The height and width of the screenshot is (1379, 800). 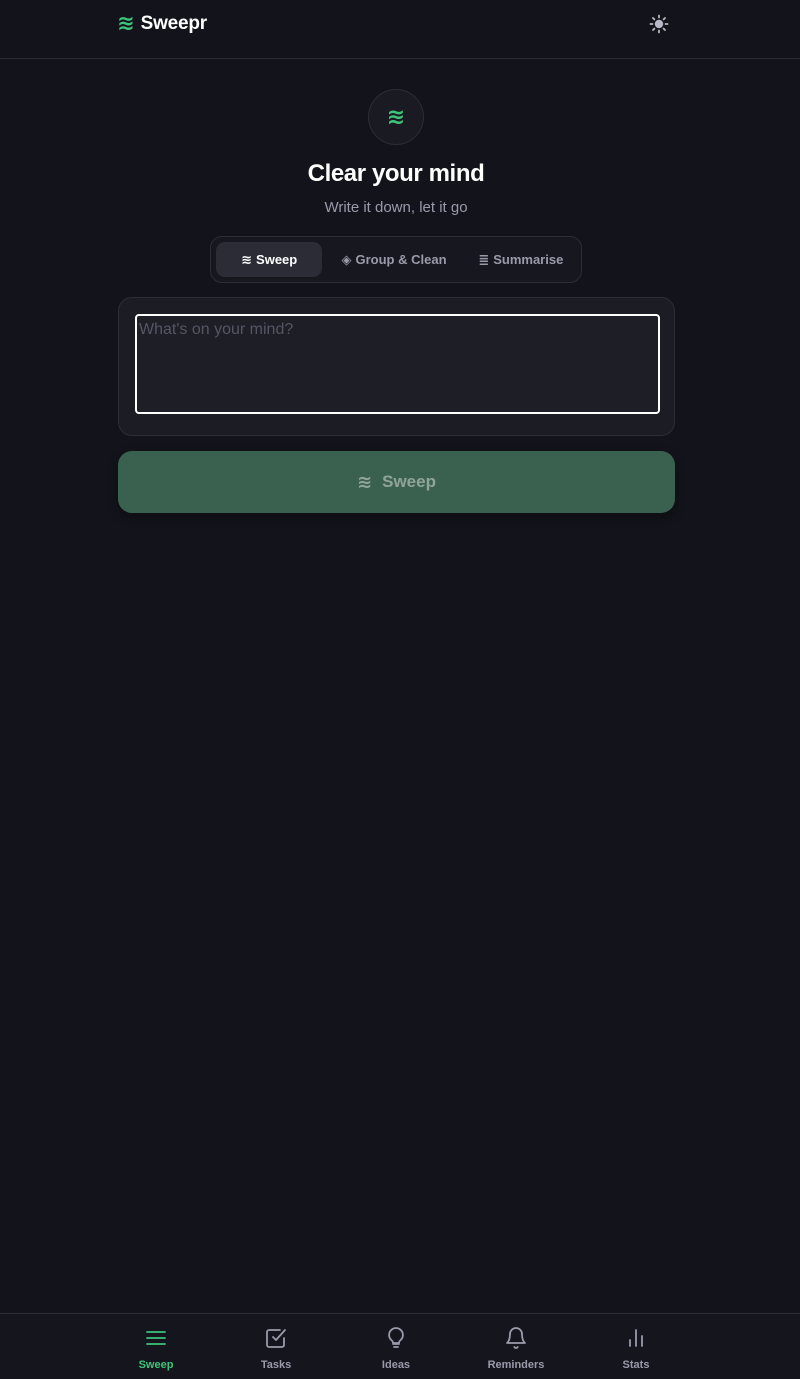 I want to click on tab-label: Sweep, so click(x=277, y=259).